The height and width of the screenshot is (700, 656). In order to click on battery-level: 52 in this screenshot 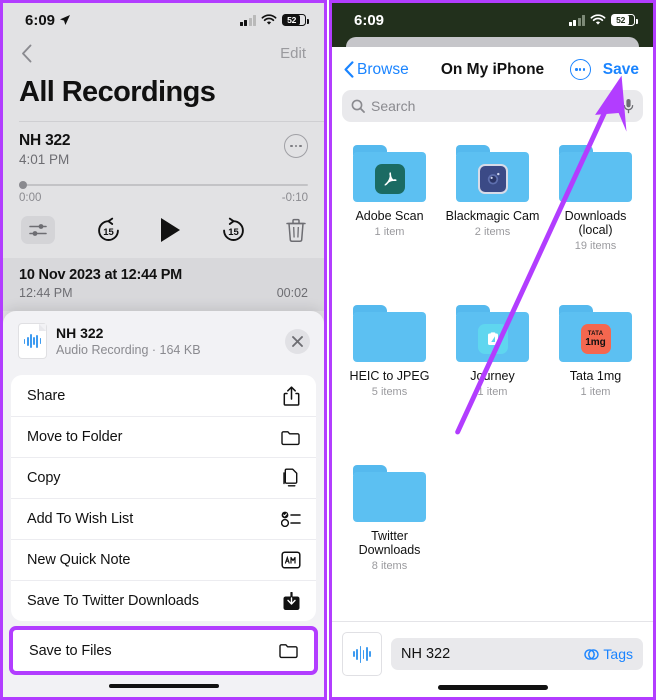, I will do `click(292, 20)`.